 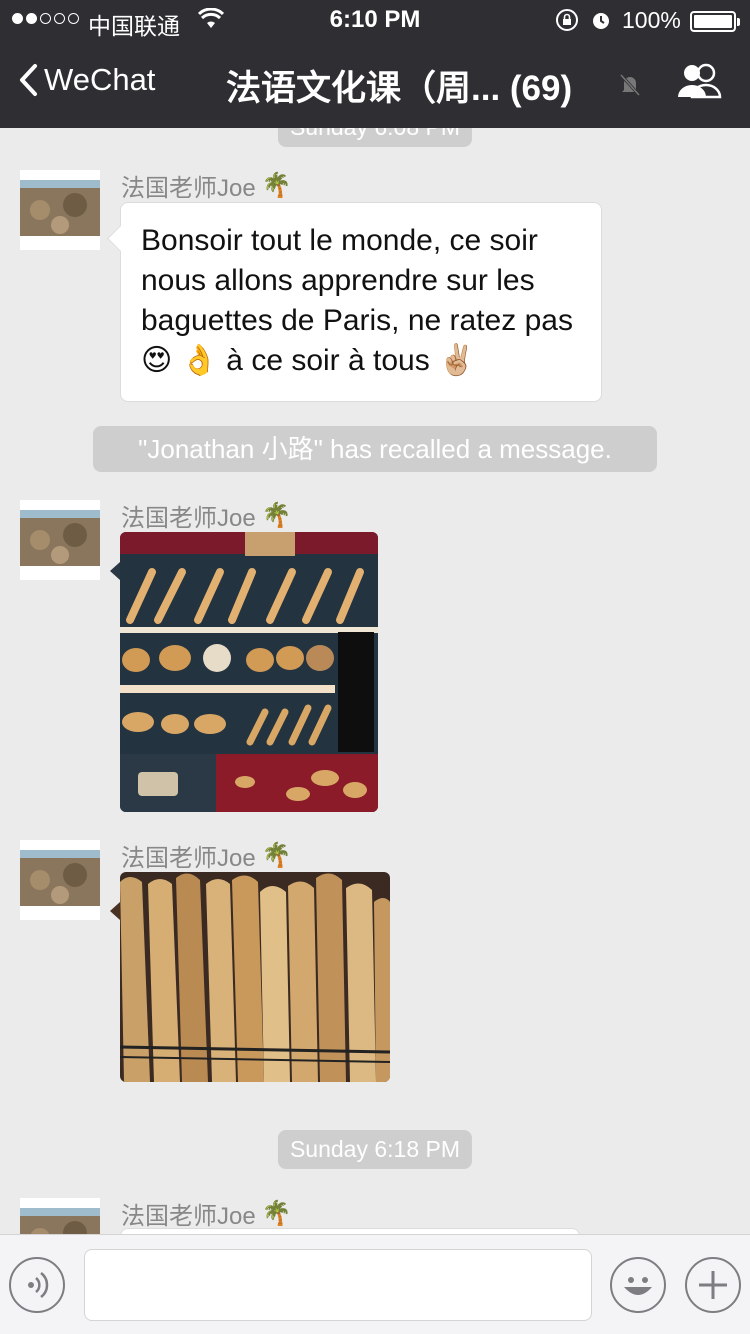 I want to click on smiley-icon, so click(x=638, y=1286).